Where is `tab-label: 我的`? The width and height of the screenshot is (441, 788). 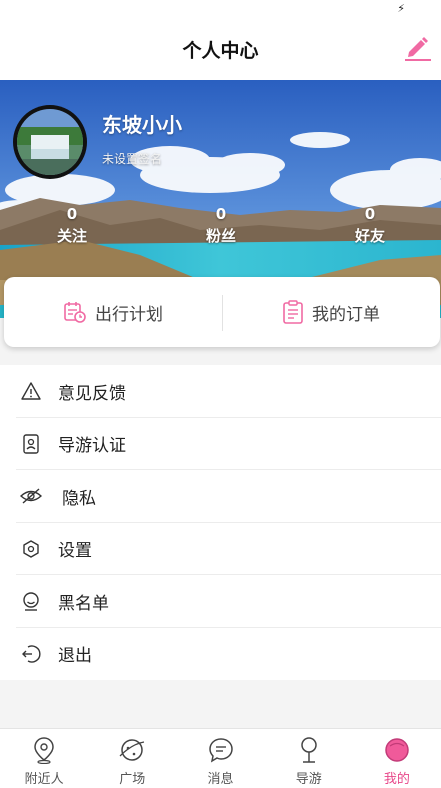
tab-label: 我的 is located at coordinates (396, 779).